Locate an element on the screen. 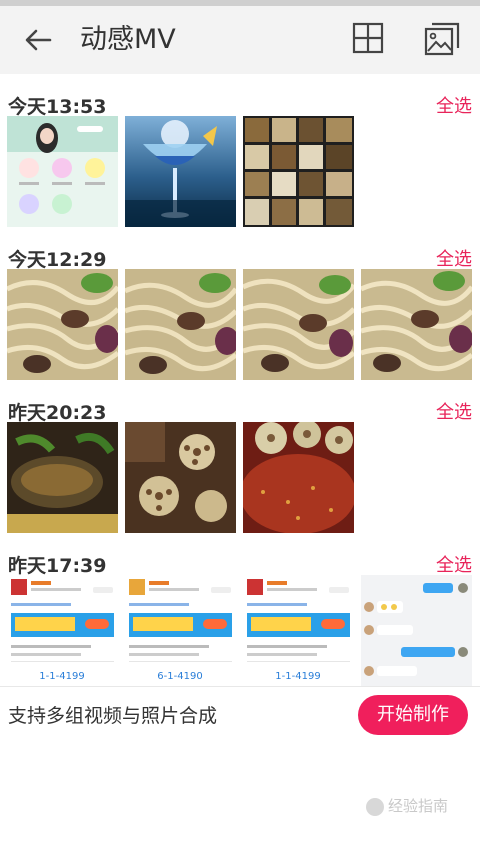 The height and width of the screenshot is (854, 480). cocktail-photo is located at coordinates (180, 171).